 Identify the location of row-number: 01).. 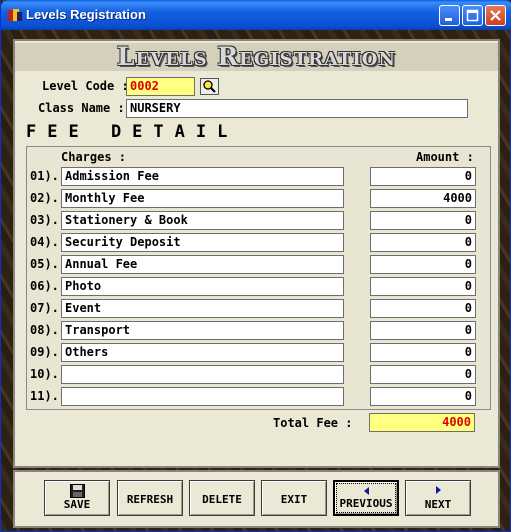
(44, 176).